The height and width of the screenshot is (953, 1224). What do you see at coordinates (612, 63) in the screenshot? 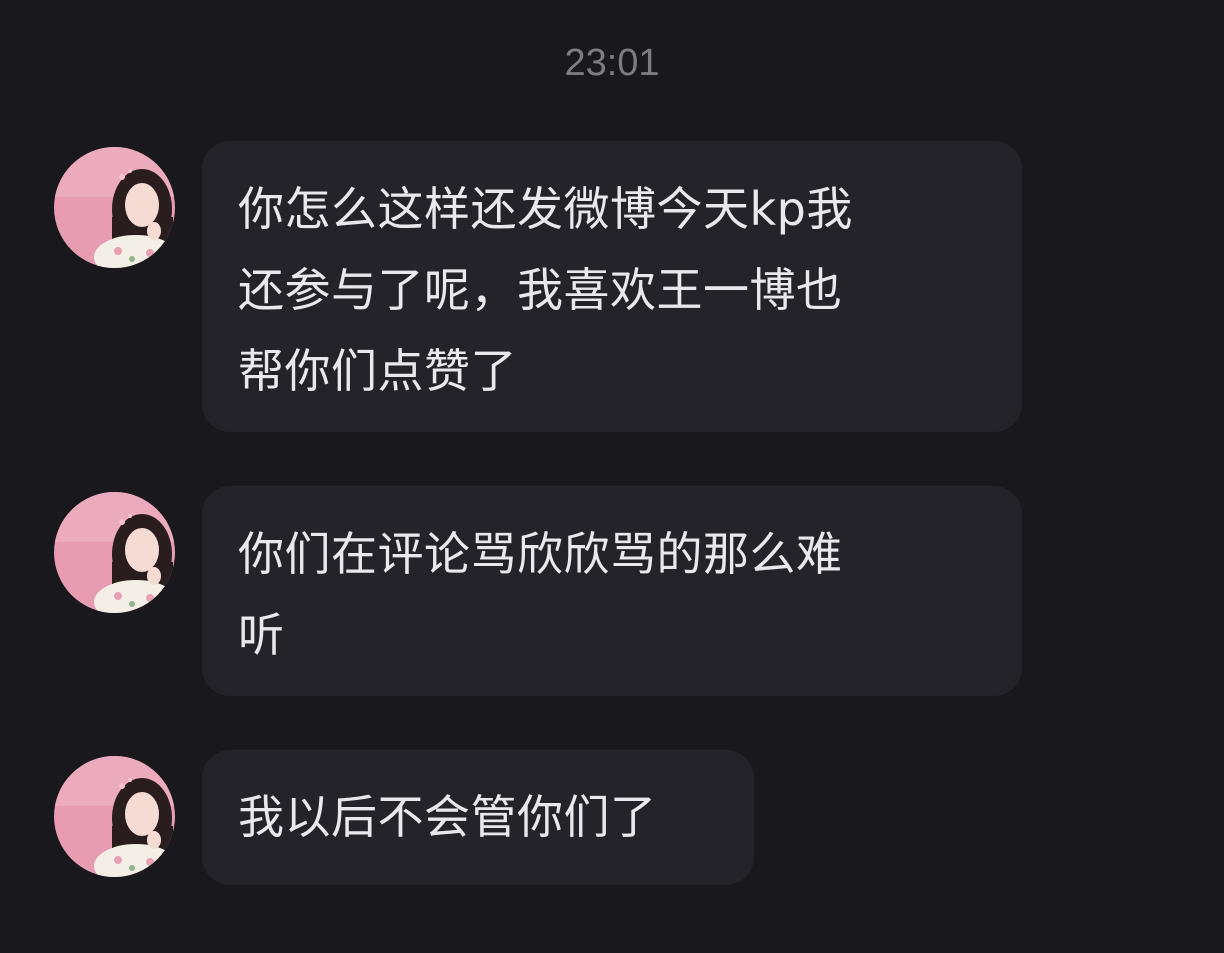
I see `chat-timestamp: 23:01` at bounding box center [612, 63].